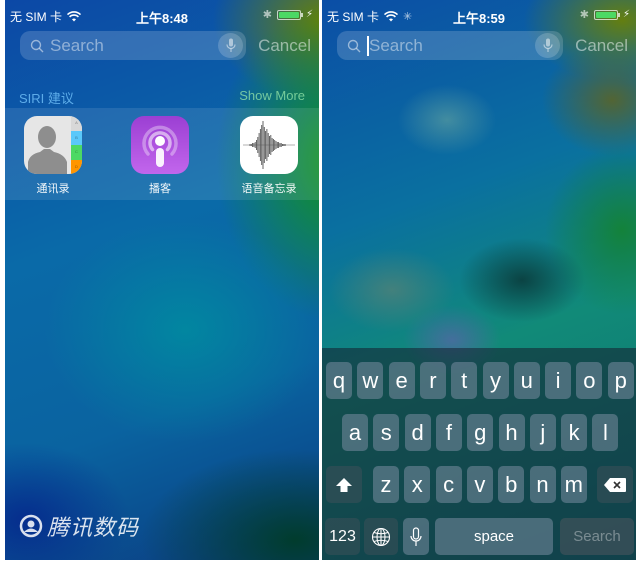 The width and height of the screenshot is (640, 565). I want to click on shift-icon, so click(344, 484).